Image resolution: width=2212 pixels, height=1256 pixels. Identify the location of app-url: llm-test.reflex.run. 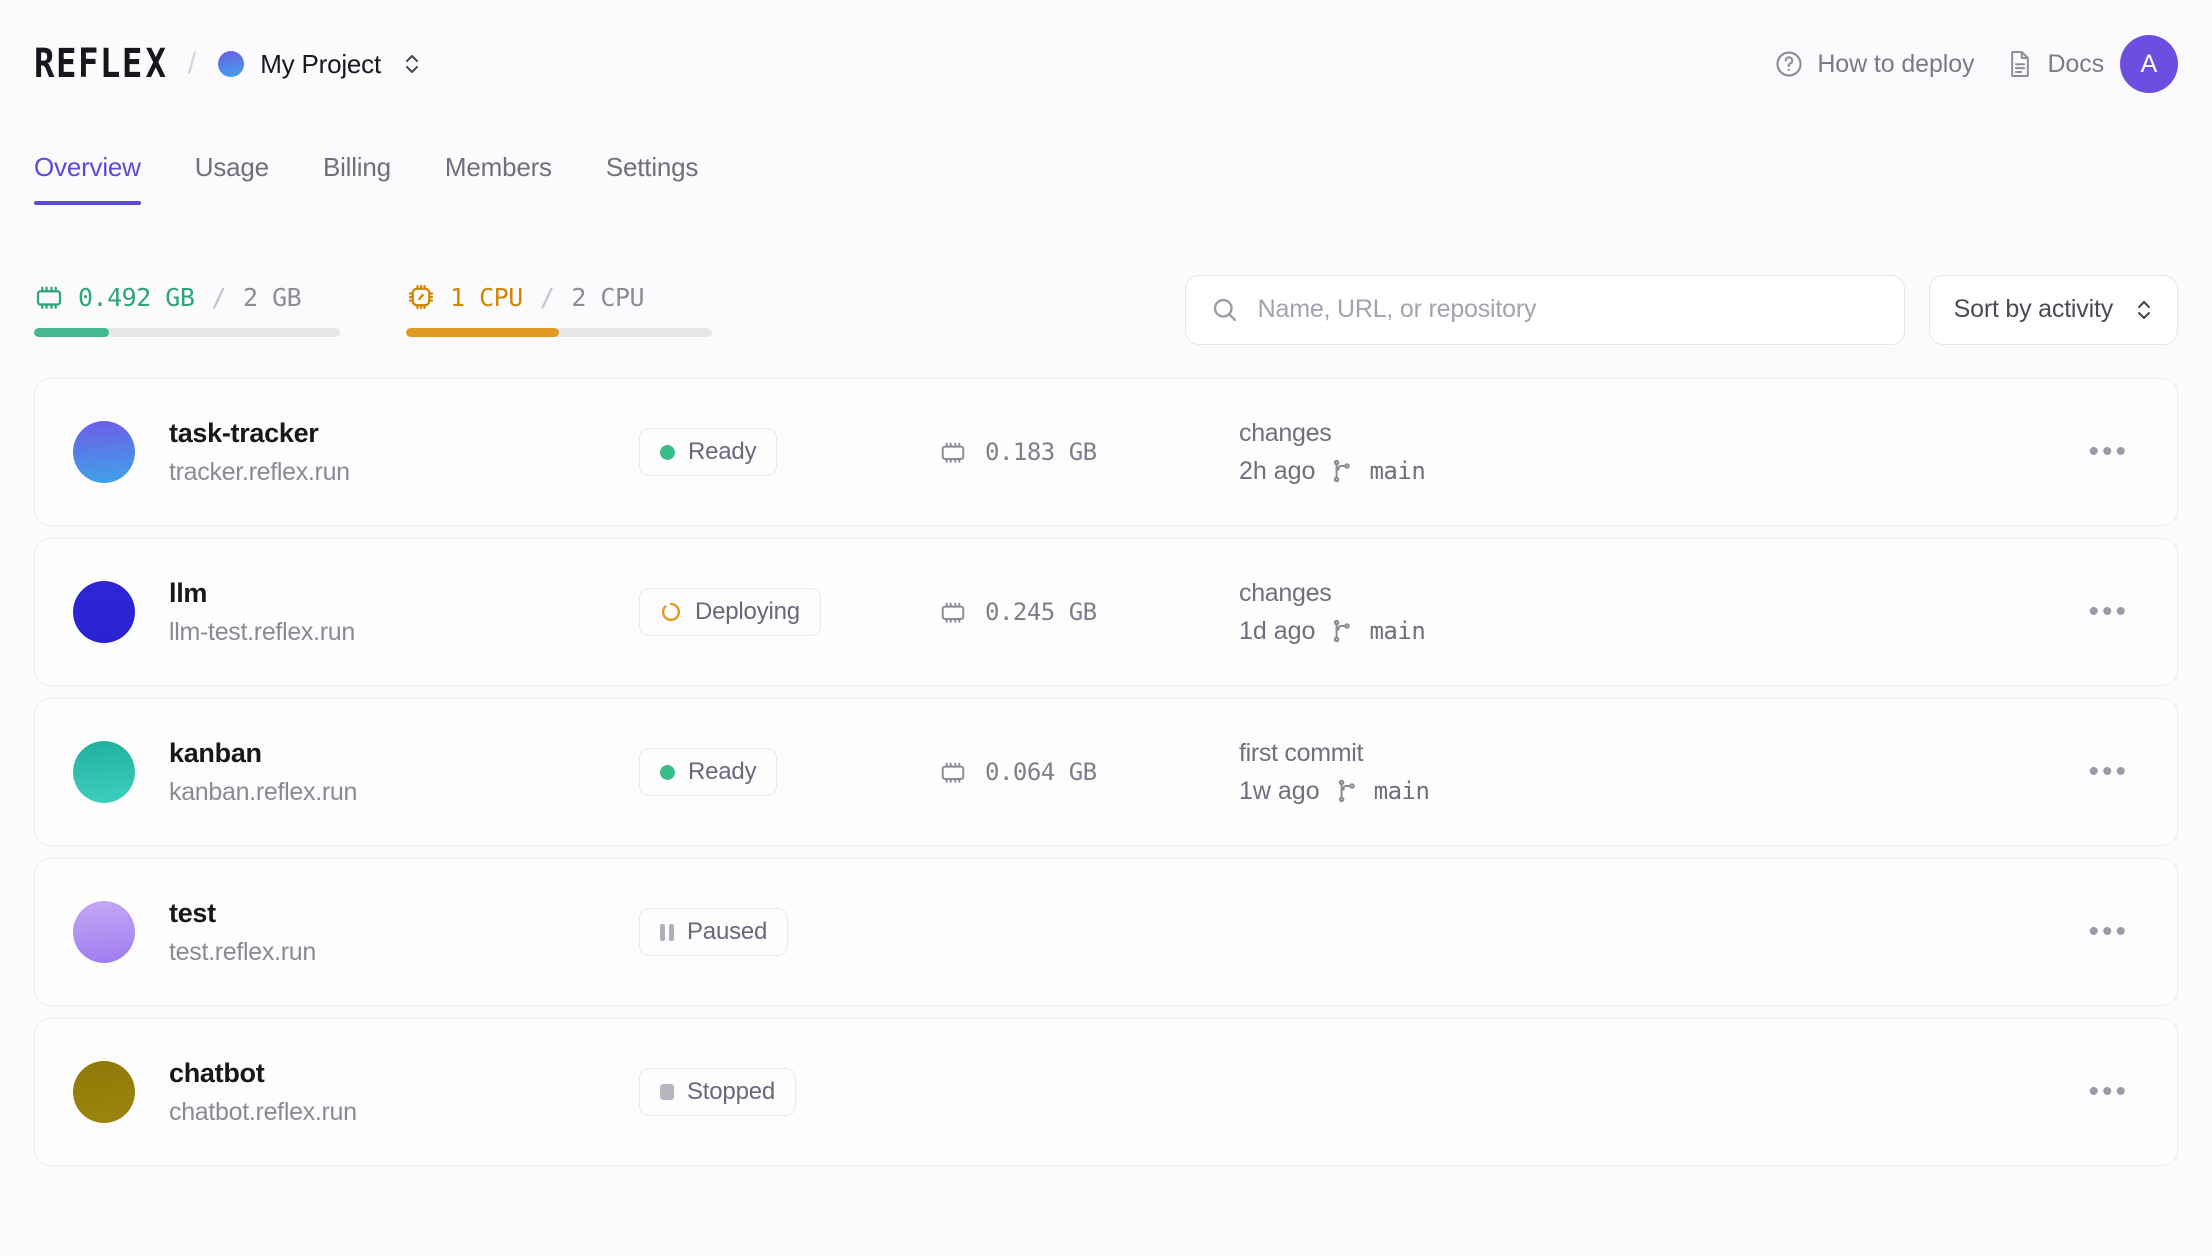
(404, 632).